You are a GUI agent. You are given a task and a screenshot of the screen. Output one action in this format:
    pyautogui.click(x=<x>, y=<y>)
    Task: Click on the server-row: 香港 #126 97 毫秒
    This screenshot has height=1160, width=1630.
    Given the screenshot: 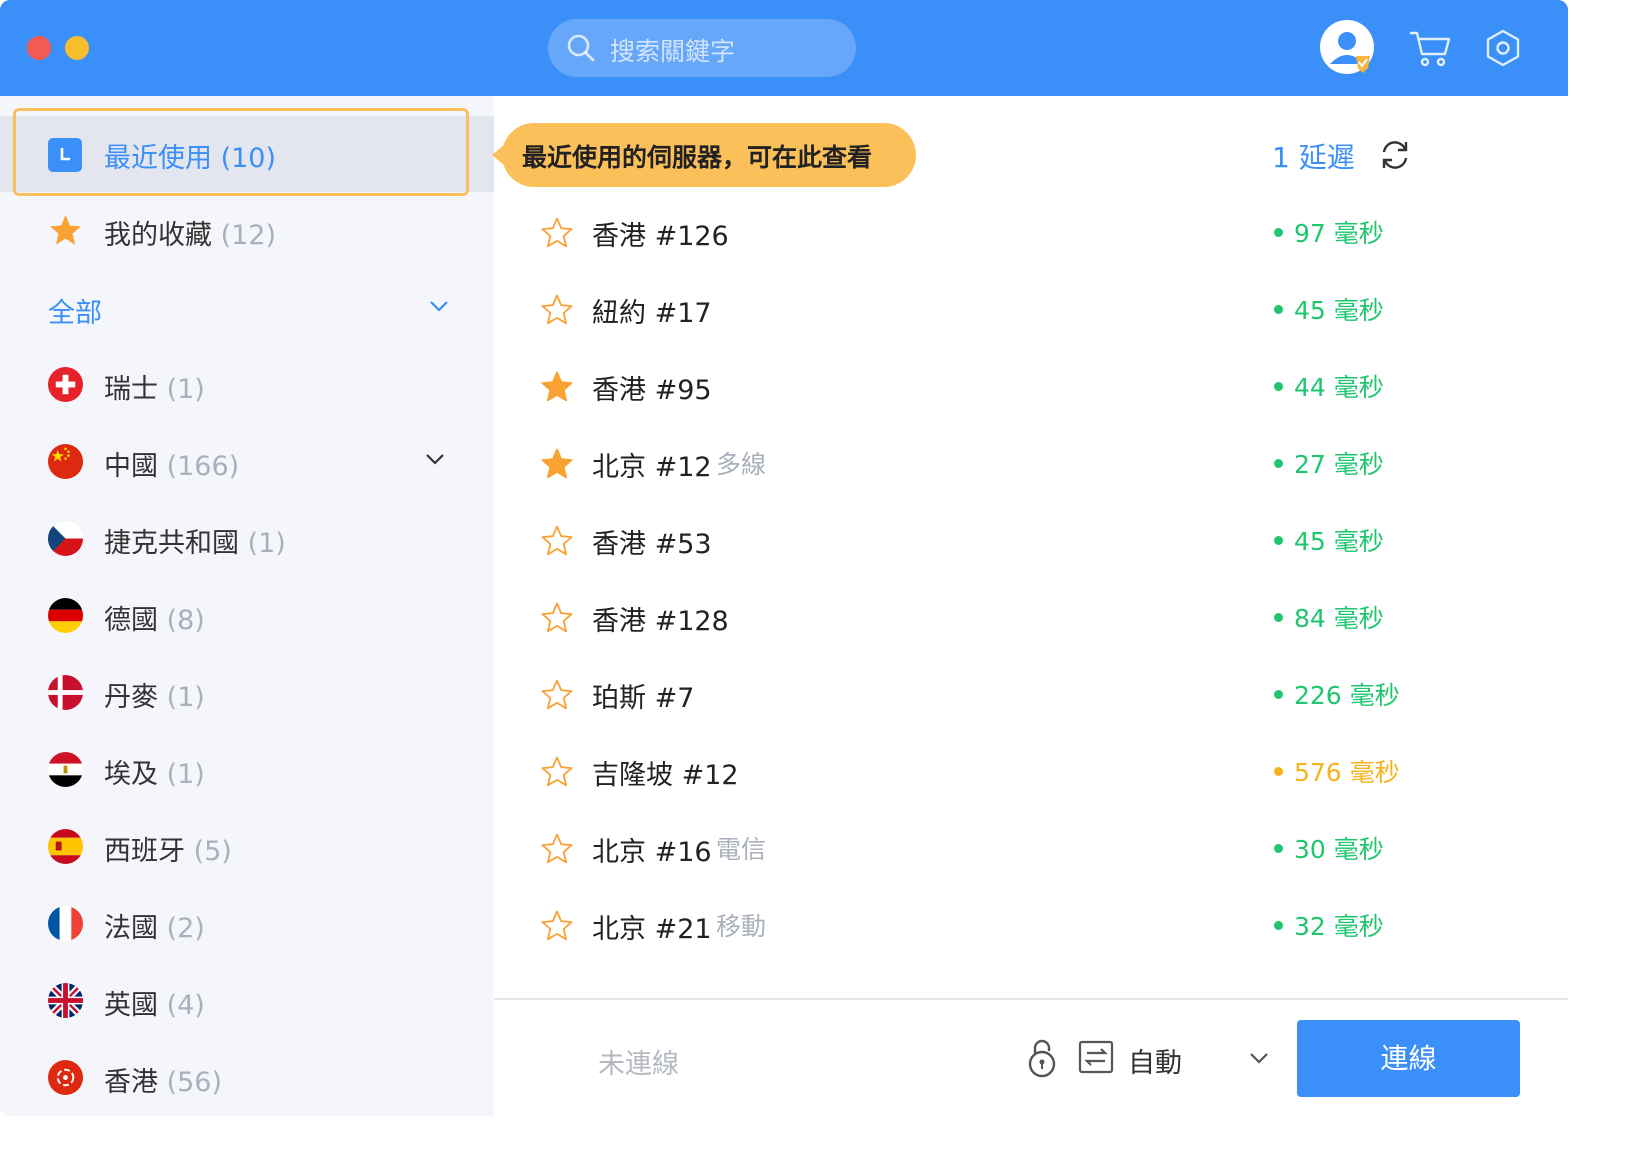 What is the action you would take?
    pyautogui.click(x=1031, y=232)
    